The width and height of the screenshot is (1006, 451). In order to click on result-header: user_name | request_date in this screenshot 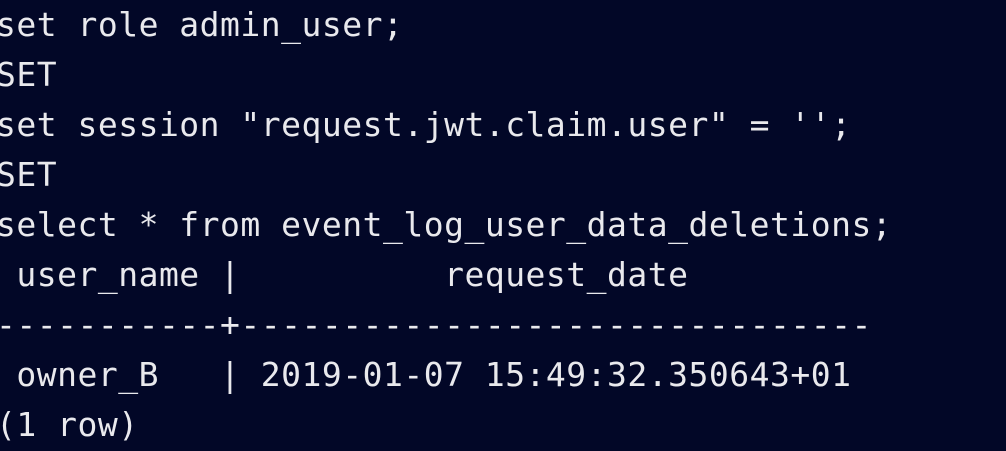, I will do `click(344, 274)`.